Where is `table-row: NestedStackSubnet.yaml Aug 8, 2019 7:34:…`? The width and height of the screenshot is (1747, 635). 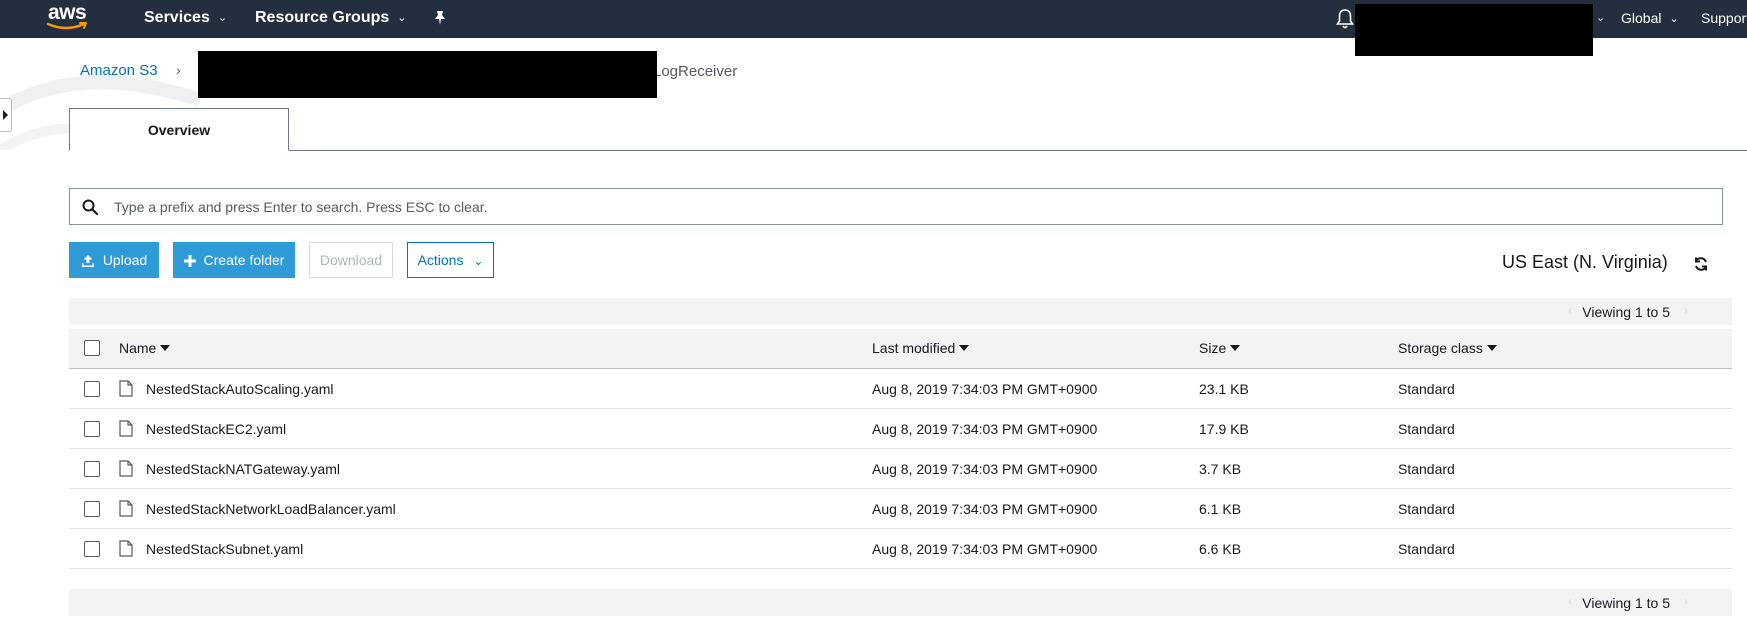 table-row: NestedStackSubnet.yaml Aug 8, 2019 7:34:… is located at coordinates (900, 549).